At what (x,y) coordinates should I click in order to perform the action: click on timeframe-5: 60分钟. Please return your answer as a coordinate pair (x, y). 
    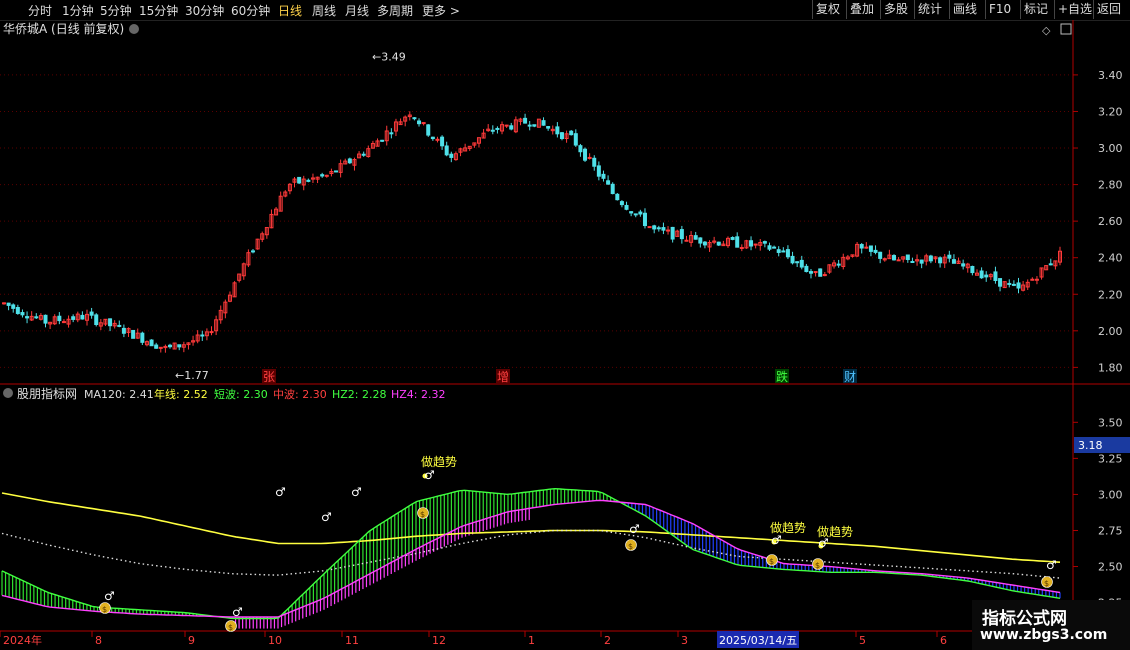
    Looking at the image, I should click on (250, 10).